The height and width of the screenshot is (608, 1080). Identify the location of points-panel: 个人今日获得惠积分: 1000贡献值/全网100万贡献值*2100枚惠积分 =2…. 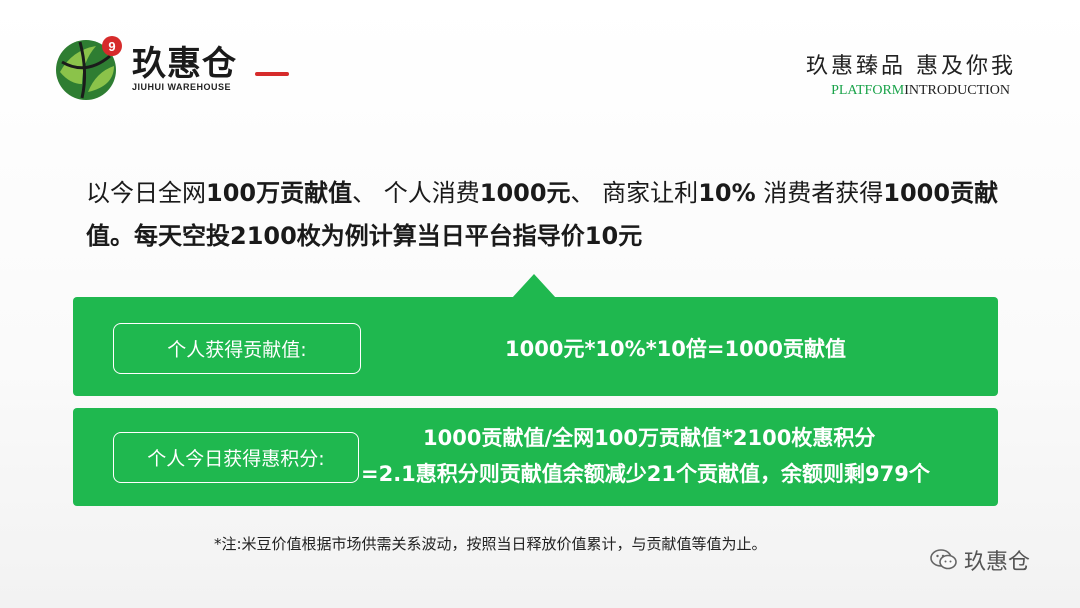
(535, 457).